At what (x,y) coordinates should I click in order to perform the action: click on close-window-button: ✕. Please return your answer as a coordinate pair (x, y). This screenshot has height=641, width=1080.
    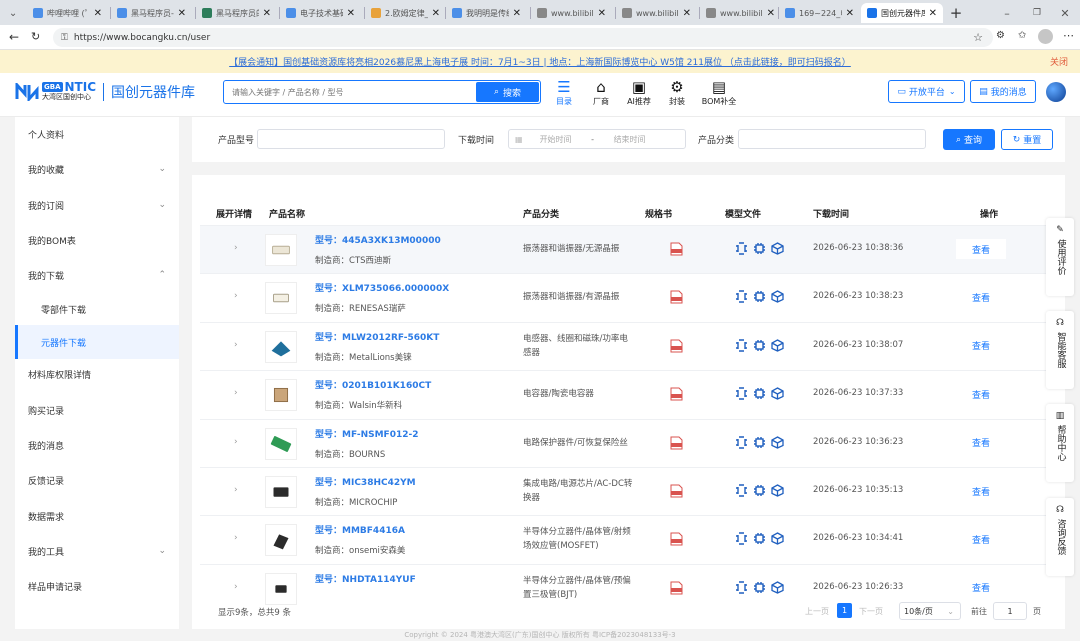
    Looking at the image, I should click on (1065, 13).